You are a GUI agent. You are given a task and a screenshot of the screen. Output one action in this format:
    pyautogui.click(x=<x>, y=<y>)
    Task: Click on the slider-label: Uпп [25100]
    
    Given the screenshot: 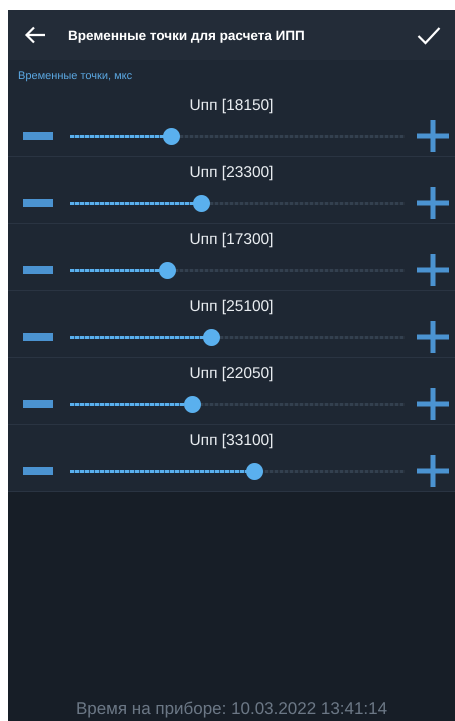 What is the action you would take?
    pyautogui.click(x=231, y=307)
    